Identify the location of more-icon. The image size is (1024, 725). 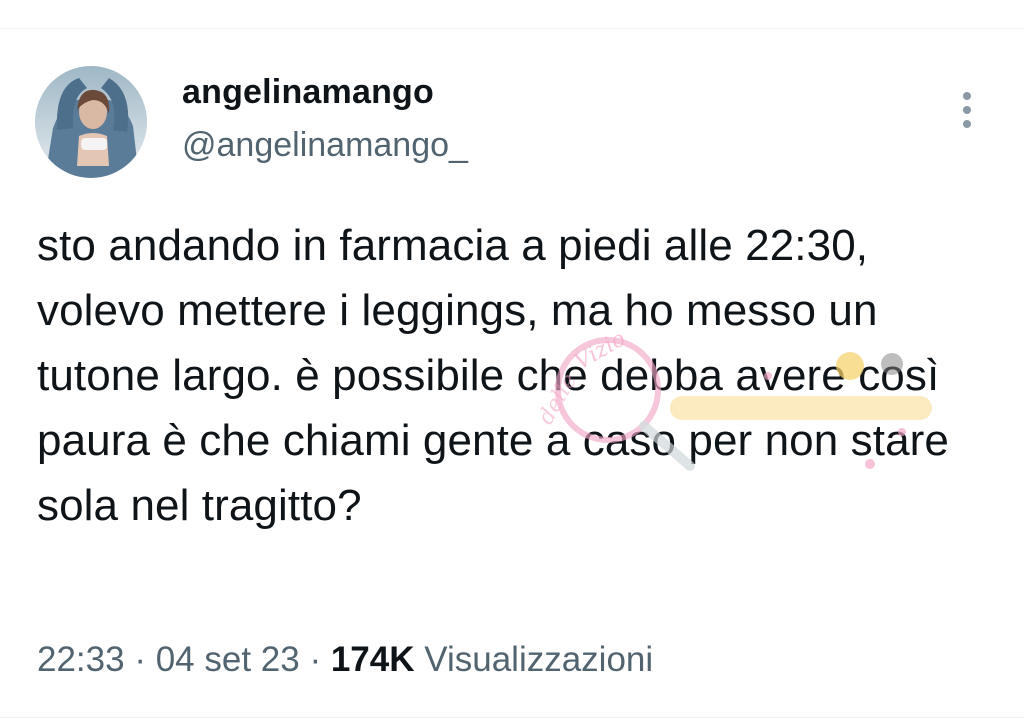
(967, 110).